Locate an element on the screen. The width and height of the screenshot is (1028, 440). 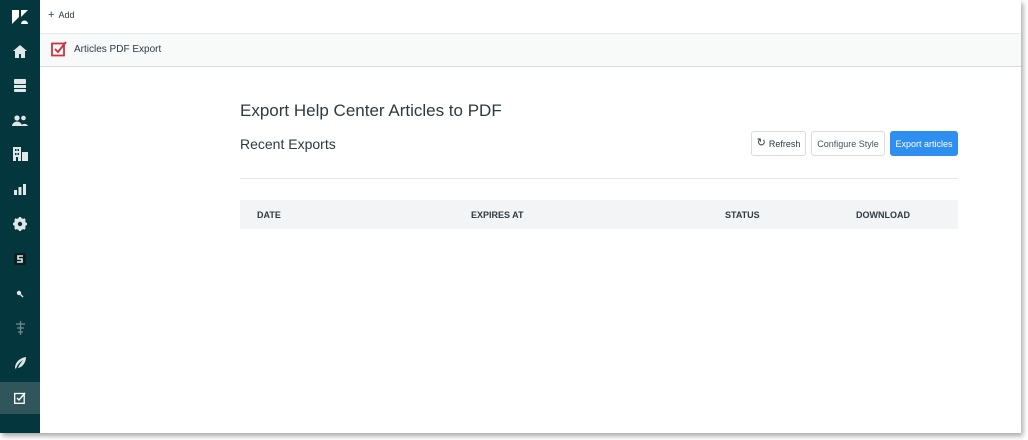
section-title: Recent Exports is located at coordinates (288, 144).